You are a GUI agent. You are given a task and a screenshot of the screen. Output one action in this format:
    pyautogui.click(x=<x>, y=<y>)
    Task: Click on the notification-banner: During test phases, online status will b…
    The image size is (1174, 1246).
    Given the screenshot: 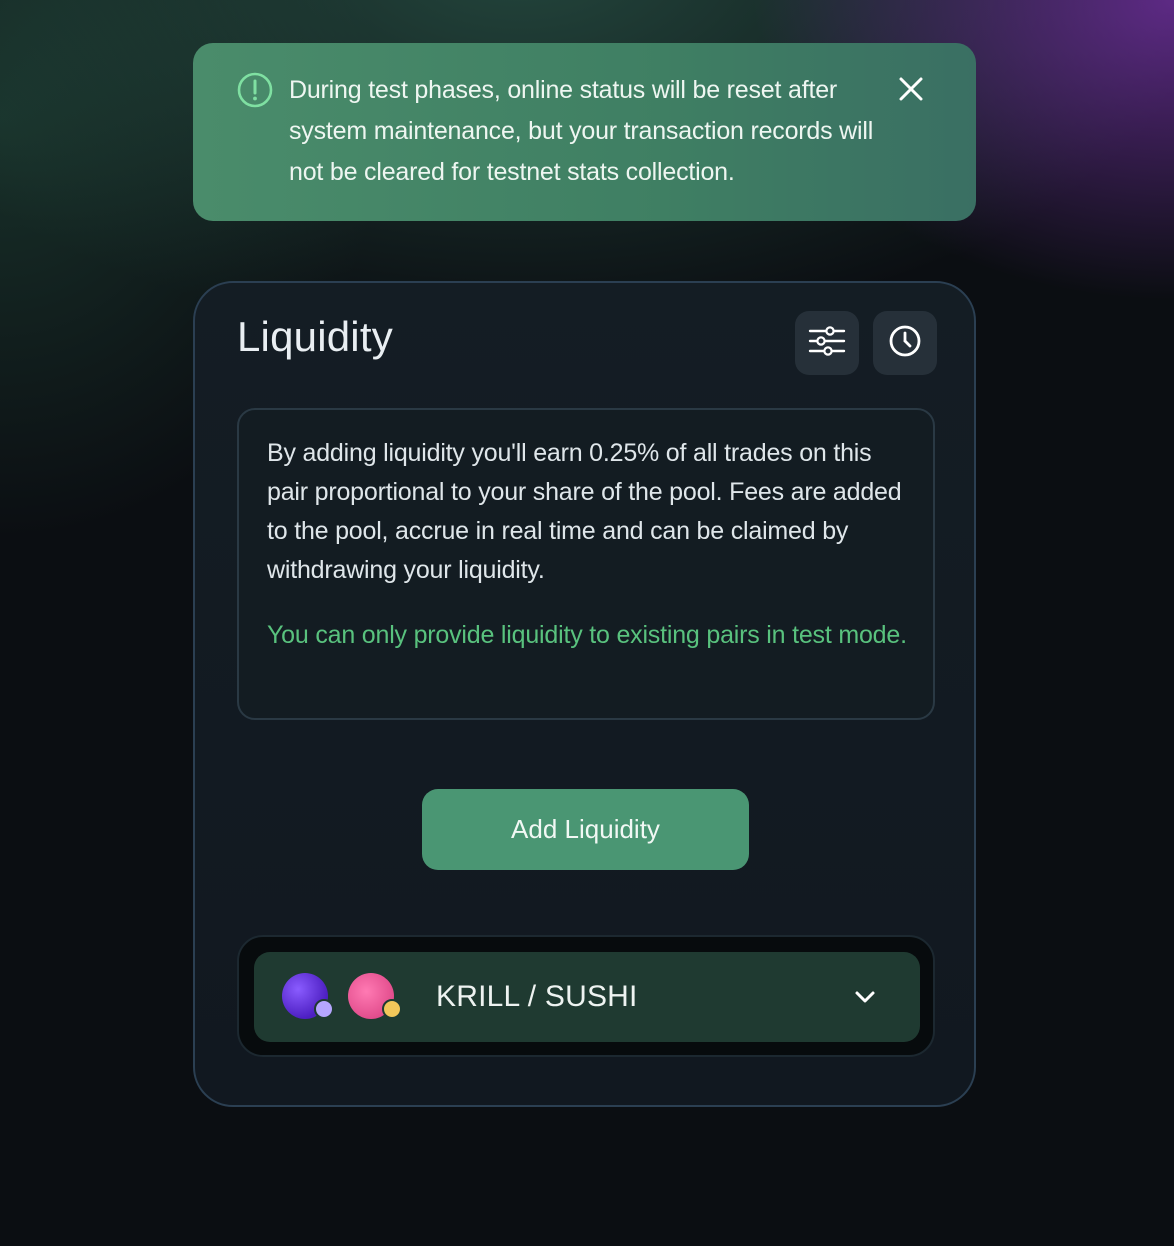 What is the action you would take?
    pyautogui.click(x=584, y=132)
    